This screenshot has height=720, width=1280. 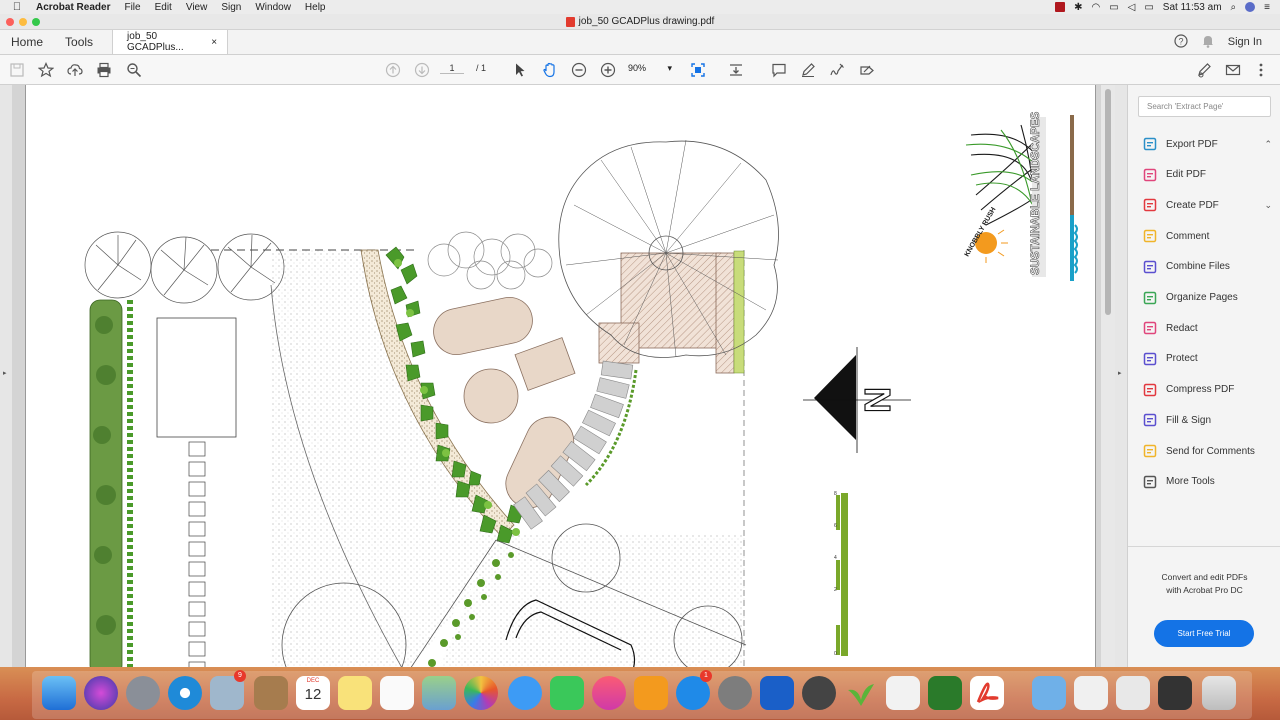 What do you see at coordinates (313, 693) in the screenshot?
I see `calendar-icon: DEC 12` at bounding box center [313, 693].